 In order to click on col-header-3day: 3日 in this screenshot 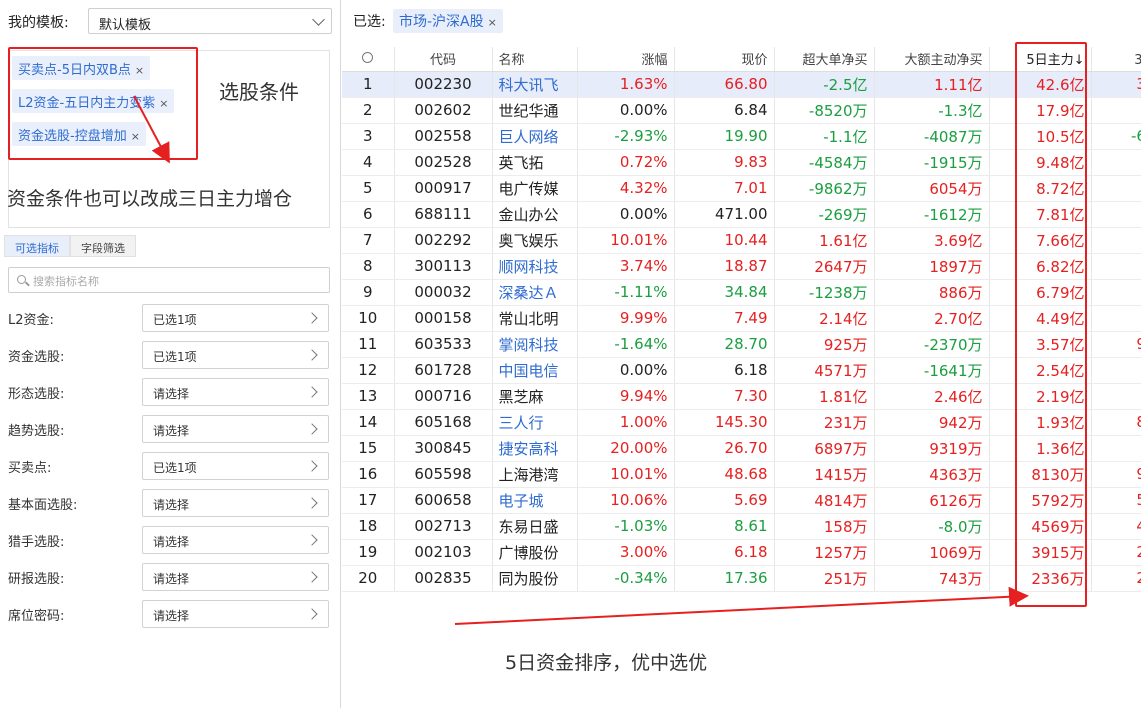, I will do `click(1116, 59)`.